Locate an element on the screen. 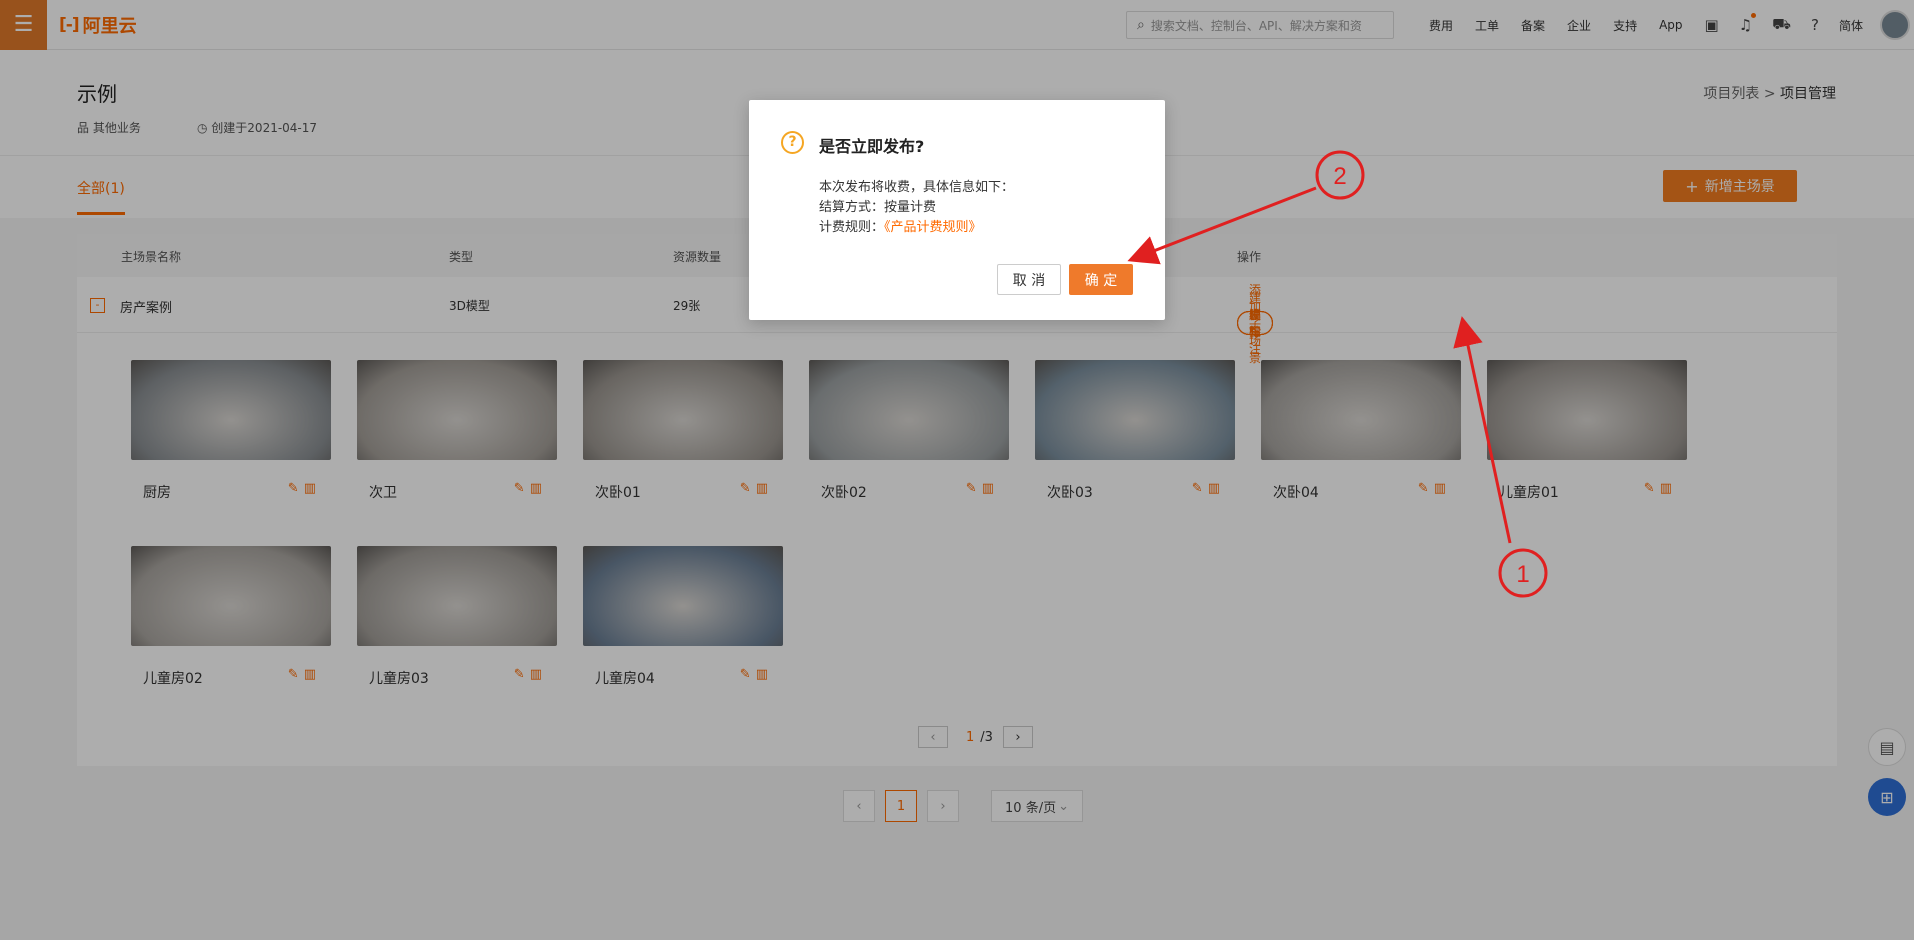  billing-rule-link: 《产品计费规则》 is located at coordinates (933, 227).